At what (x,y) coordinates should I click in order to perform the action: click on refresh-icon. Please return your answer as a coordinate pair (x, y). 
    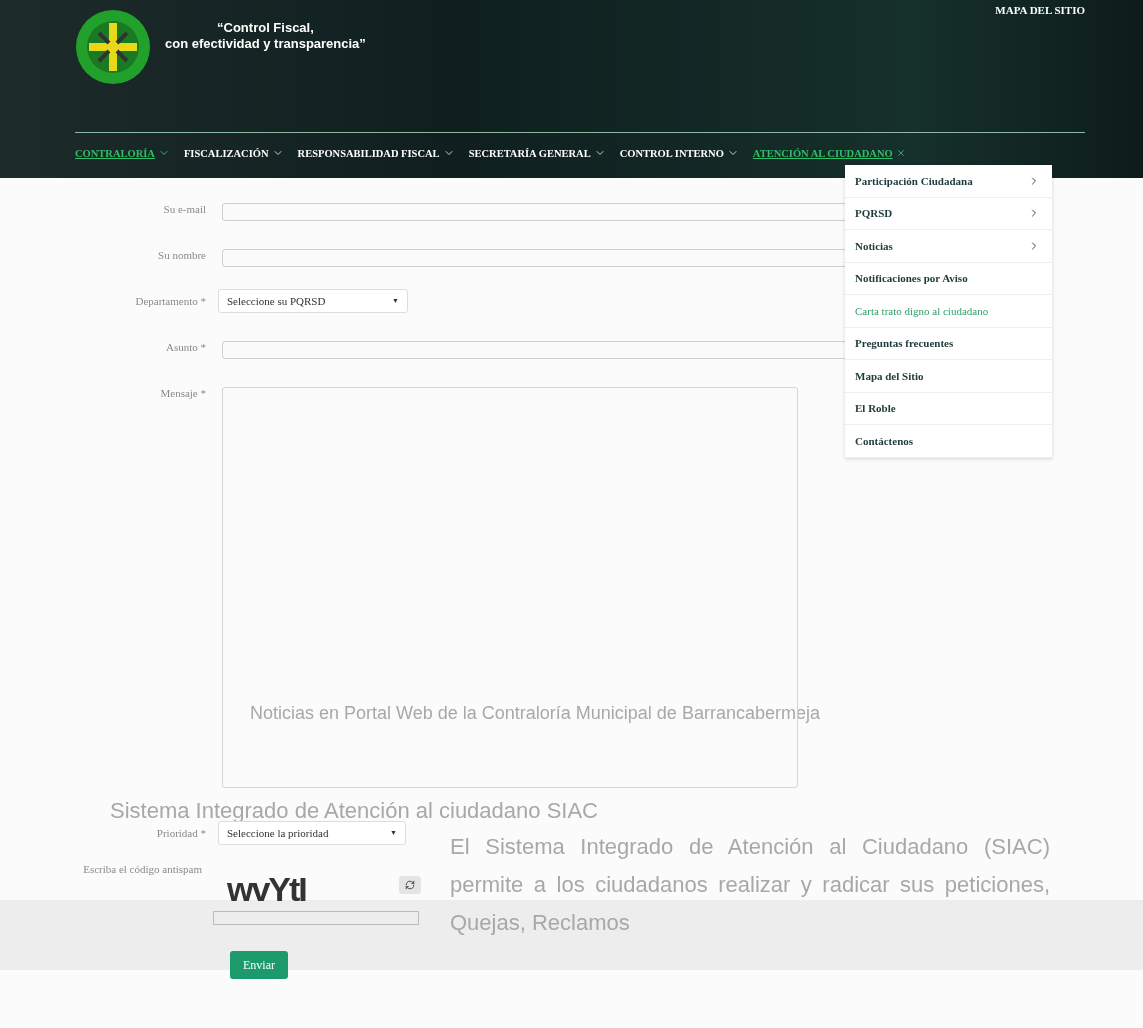
    Looking at the image, I should click on (410, 885).